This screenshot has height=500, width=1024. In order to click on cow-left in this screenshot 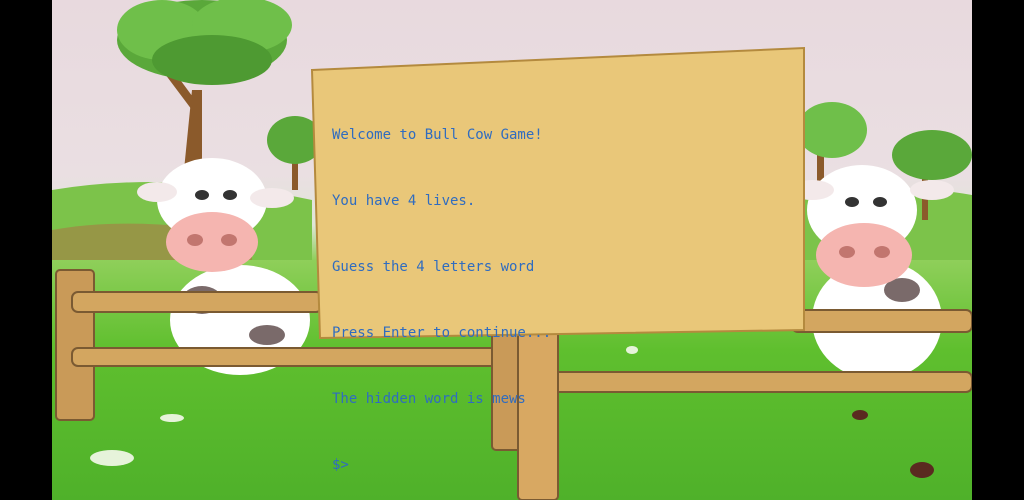, I will do `click(223, 266)`.